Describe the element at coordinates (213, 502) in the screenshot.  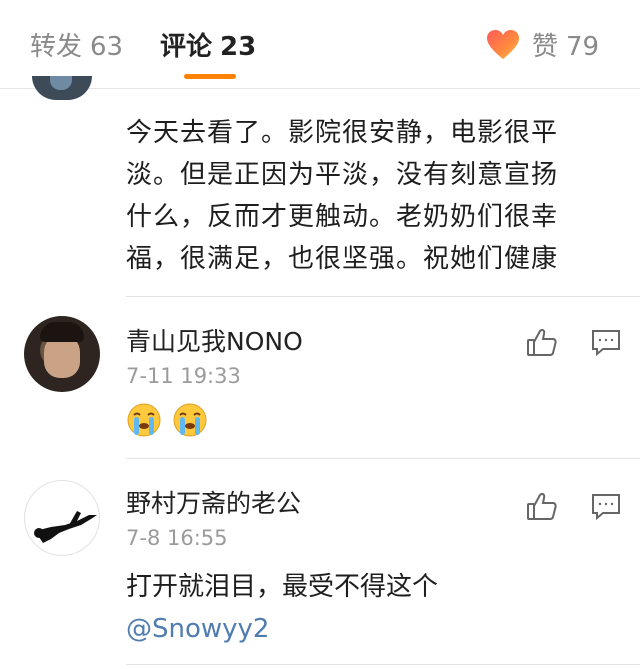
I see `username: 野村万斋的老公` at that location.